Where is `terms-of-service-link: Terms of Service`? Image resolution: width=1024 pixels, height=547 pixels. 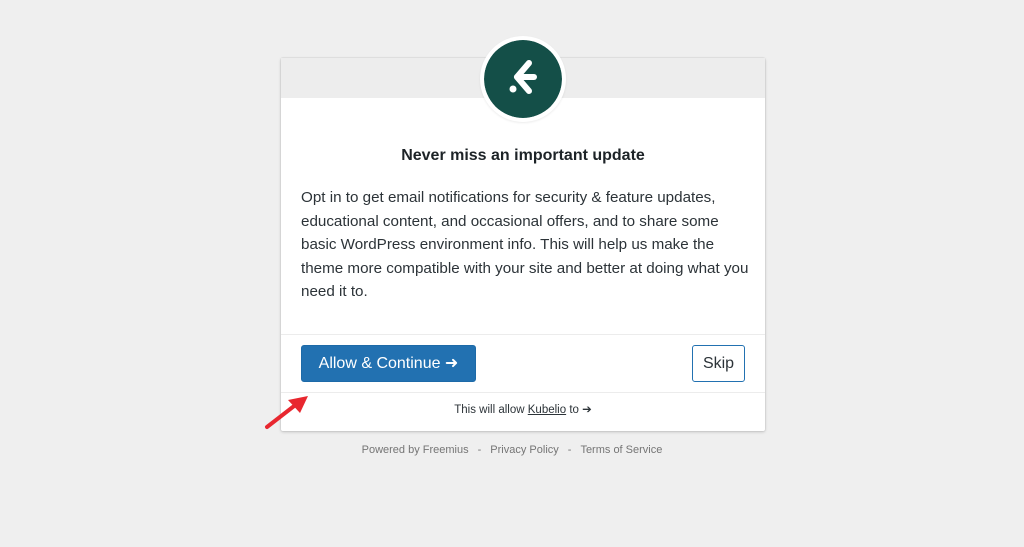
terms-of-service-link: Terms of Service is located at coordinates (621, 450).